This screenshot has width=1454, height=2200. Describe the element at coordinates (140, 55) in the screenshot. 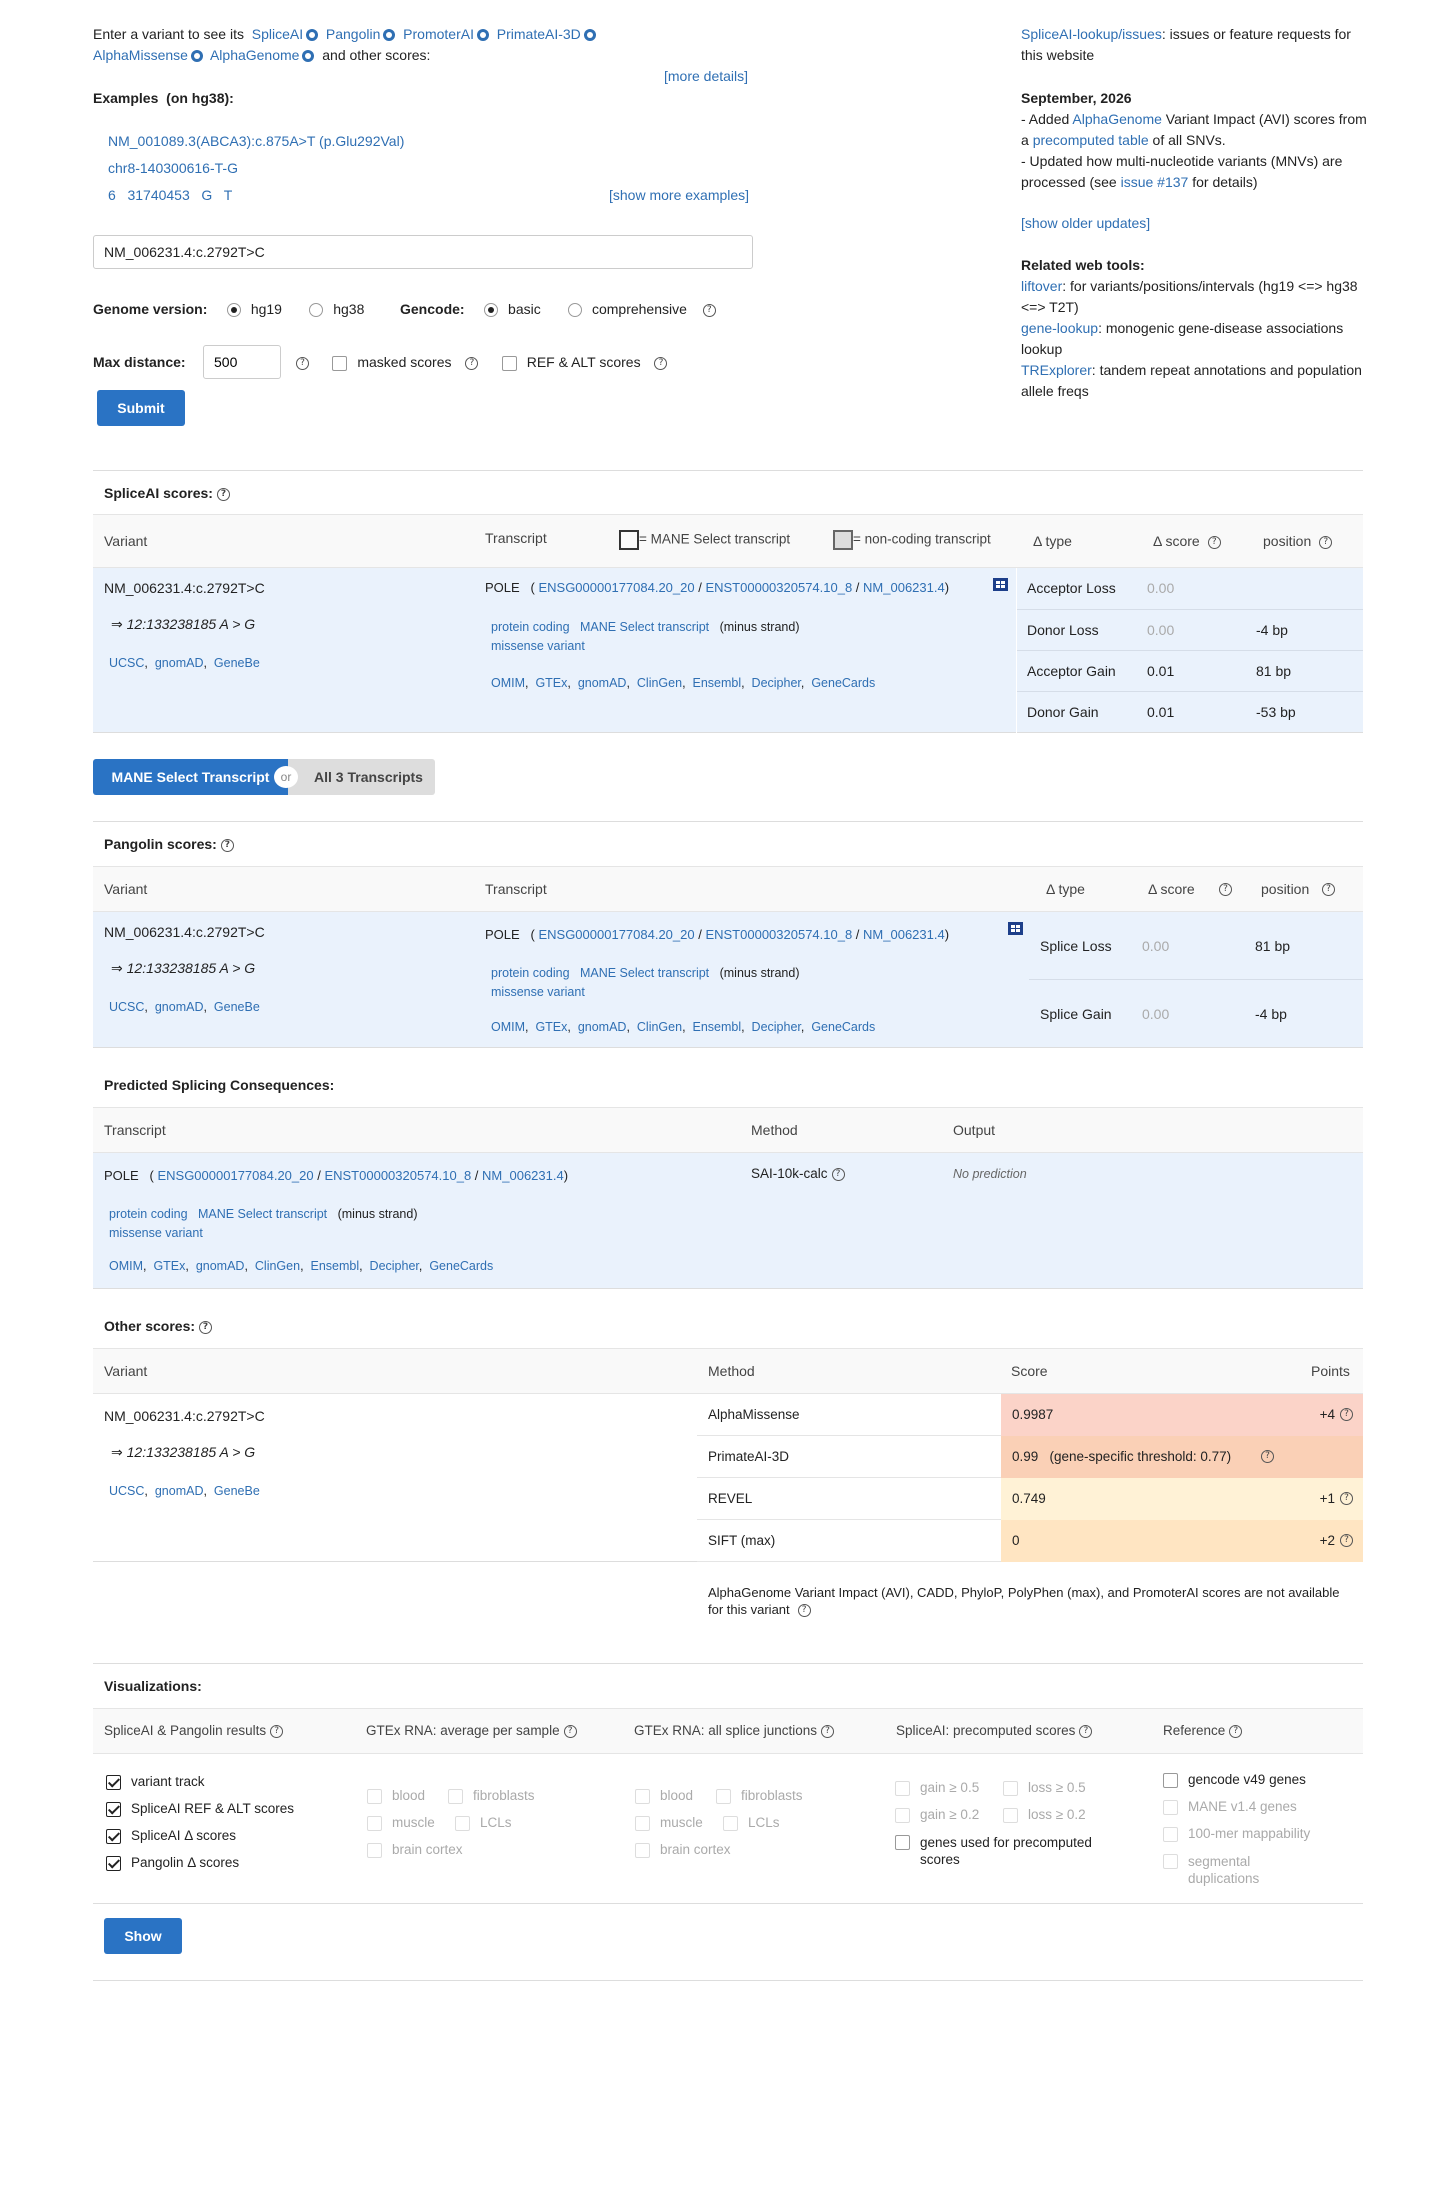

I see `alphamissense-link: AlphaMissense` at that location.